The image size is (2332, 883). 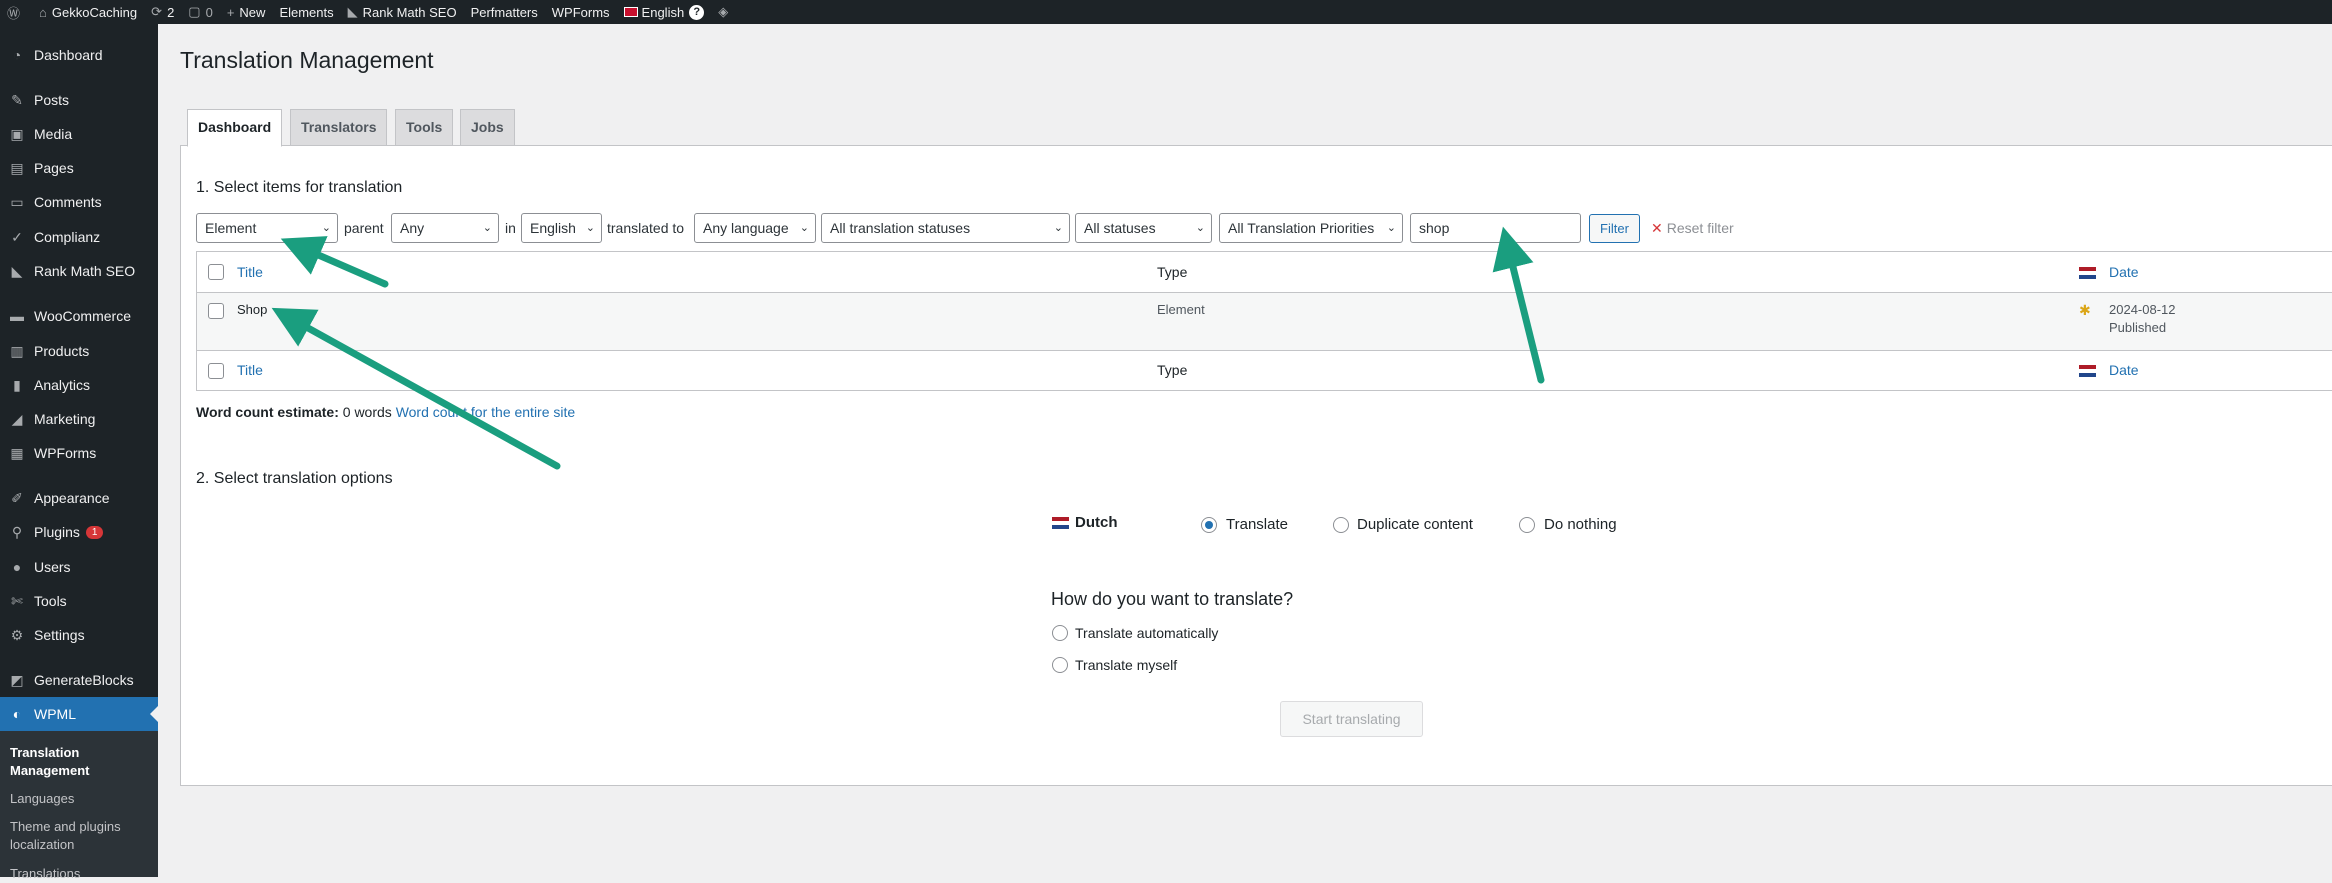 I want to click on arrow-to-shop-row, so click(x=416, y=388).